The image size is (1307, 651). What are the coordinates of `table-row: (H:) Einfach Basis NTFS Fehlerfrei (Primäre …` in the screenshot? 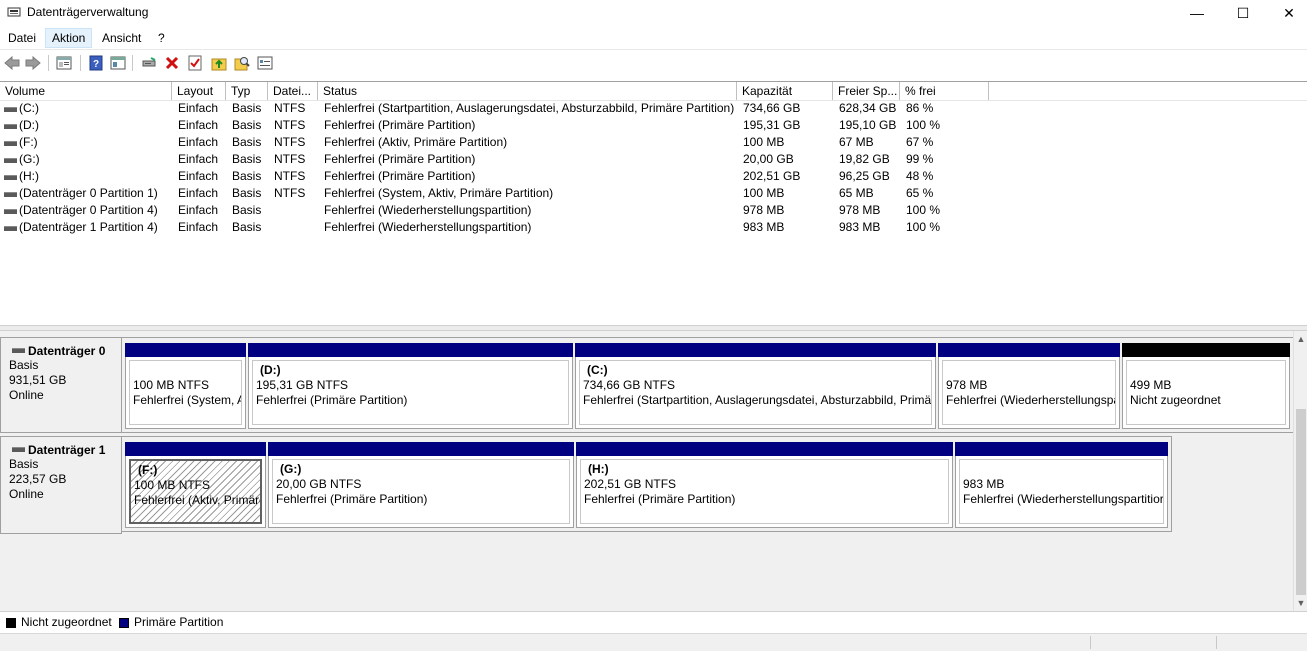 It's located at (653, 176).